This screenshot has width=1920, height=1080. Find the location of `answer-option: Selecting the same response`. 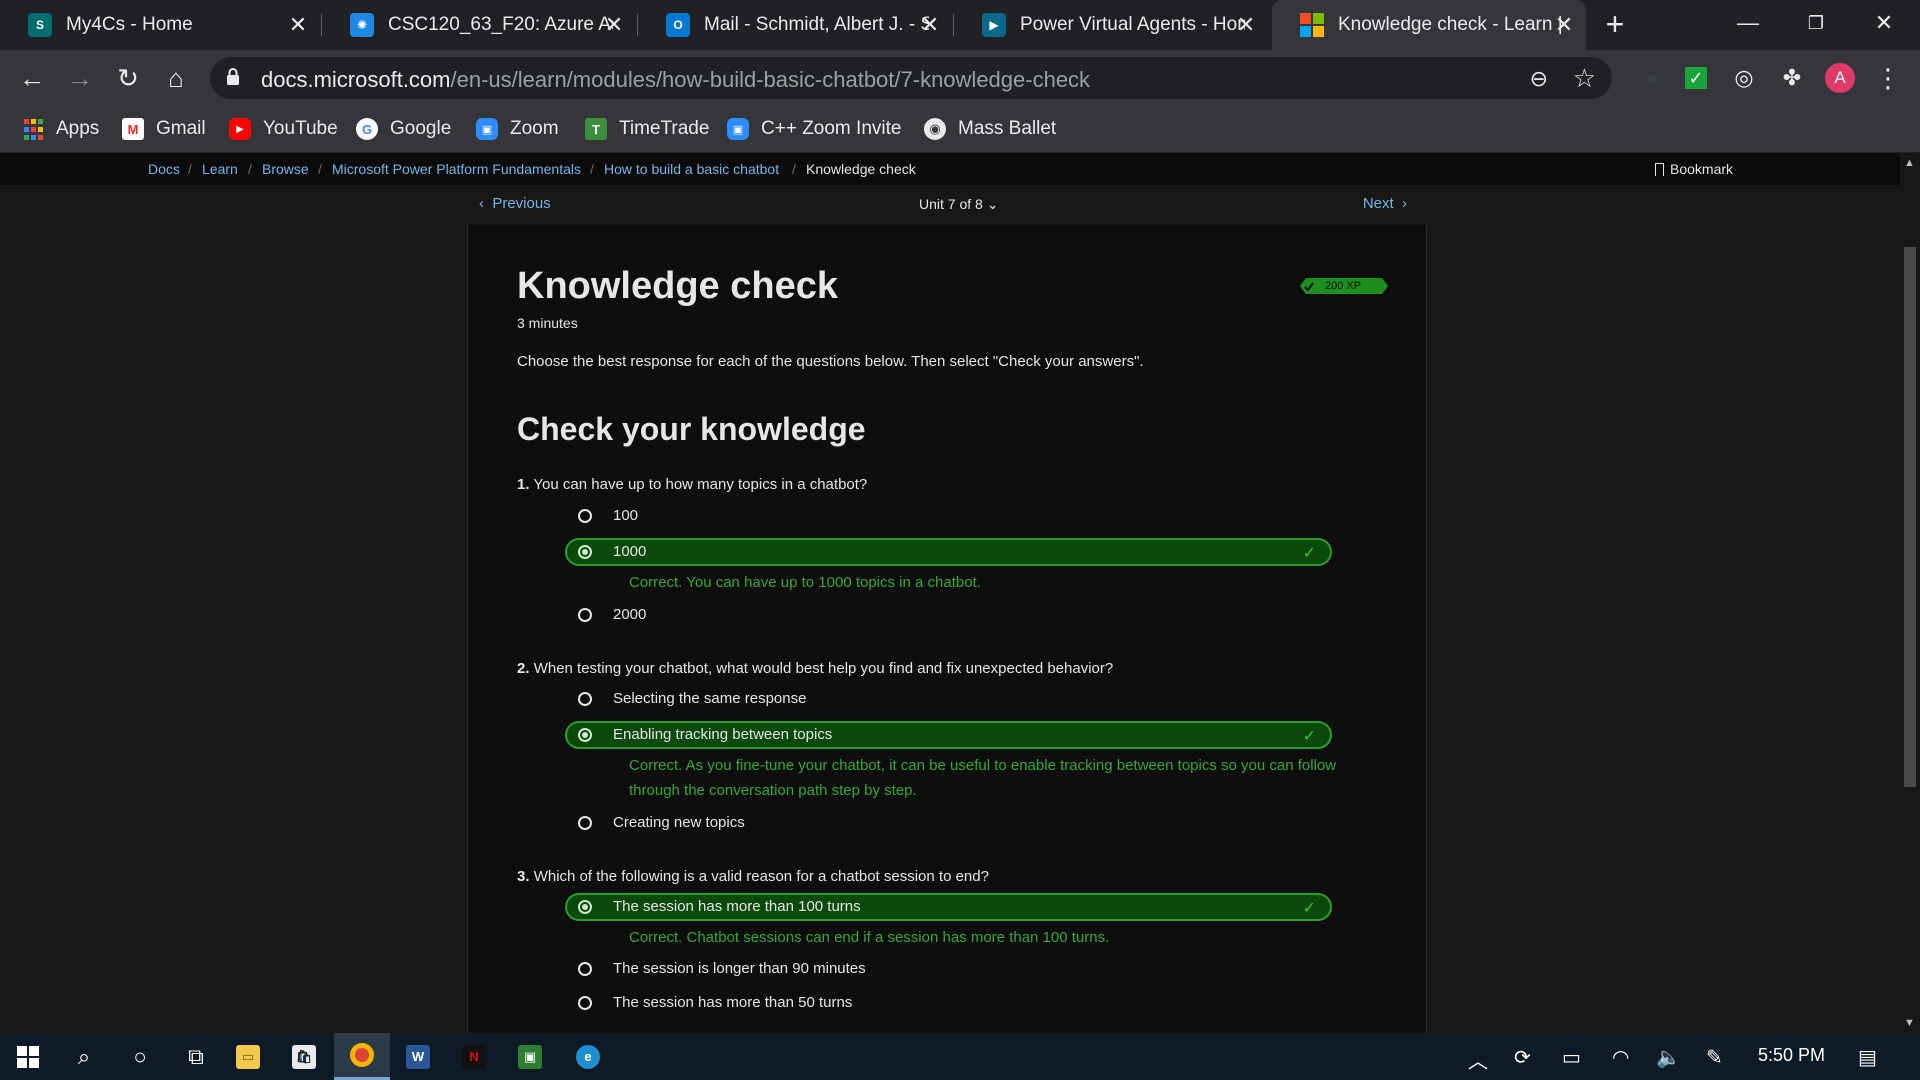

answer-option: Selecting the same response is located at coordinates (948, 699).